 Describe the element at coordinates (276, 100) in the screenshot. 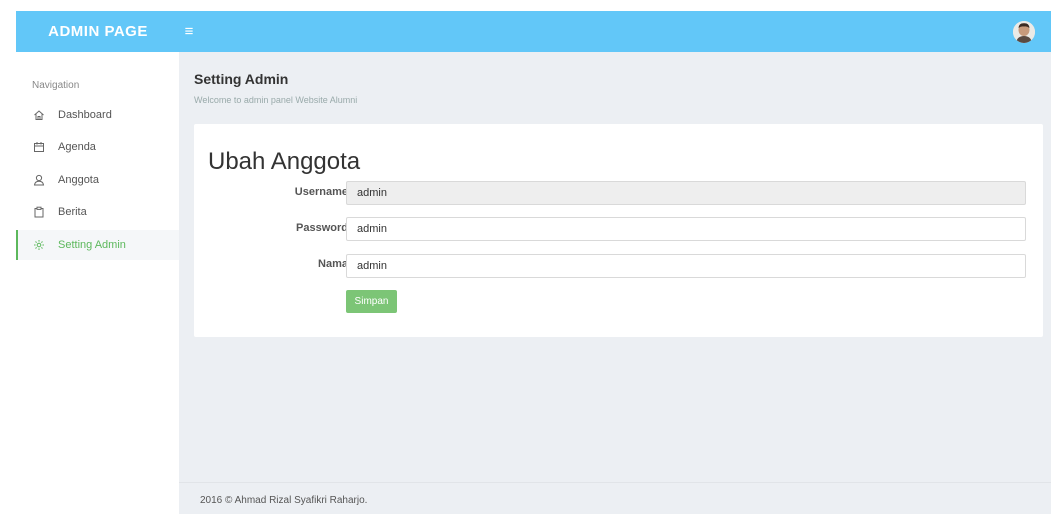

I see `page-subtitle: Welcome to admin panel Website Alumni` at that location.